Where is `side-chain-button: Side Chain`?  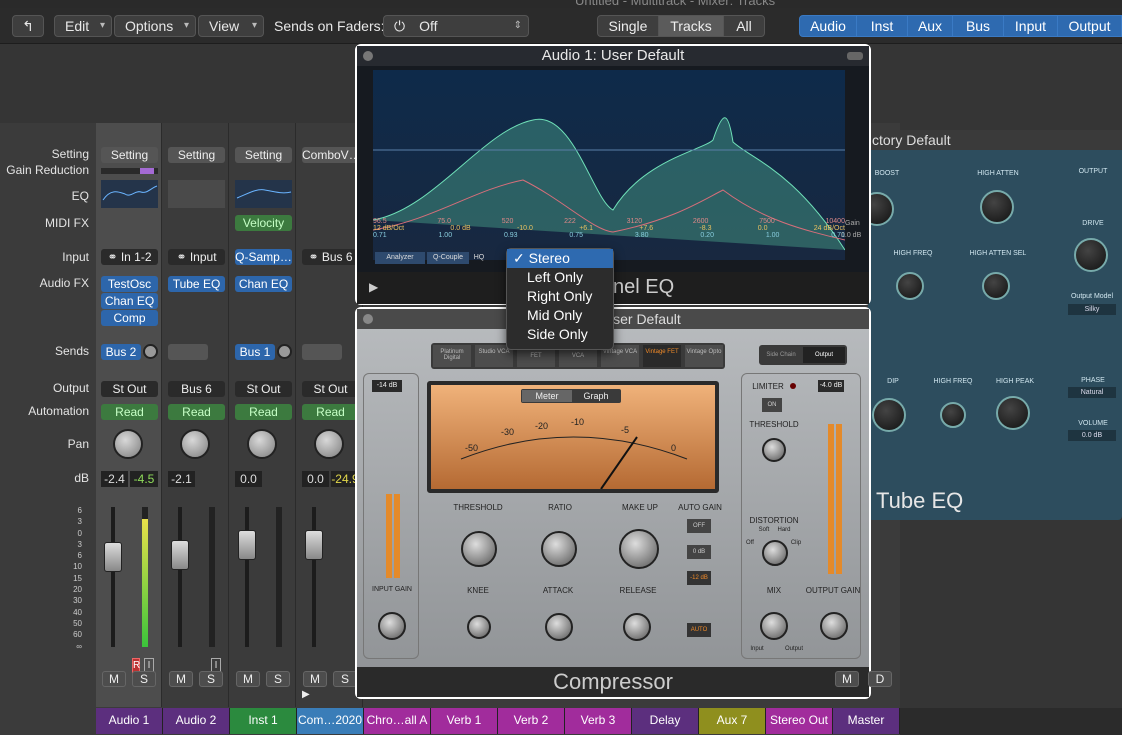 side-chain-button: Side Chain is located at coordinates (781, 355).